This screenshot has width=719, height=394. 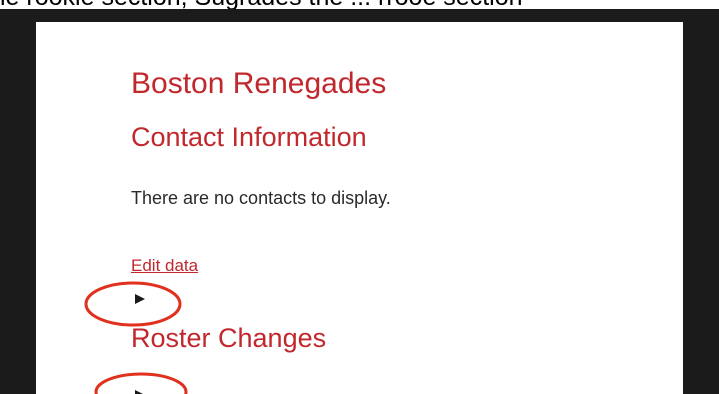 What do you see at coordinates (249, 137) in the screenshot?
I see `contact-information-heading: Contact Information` at bounding box center [249, 137].